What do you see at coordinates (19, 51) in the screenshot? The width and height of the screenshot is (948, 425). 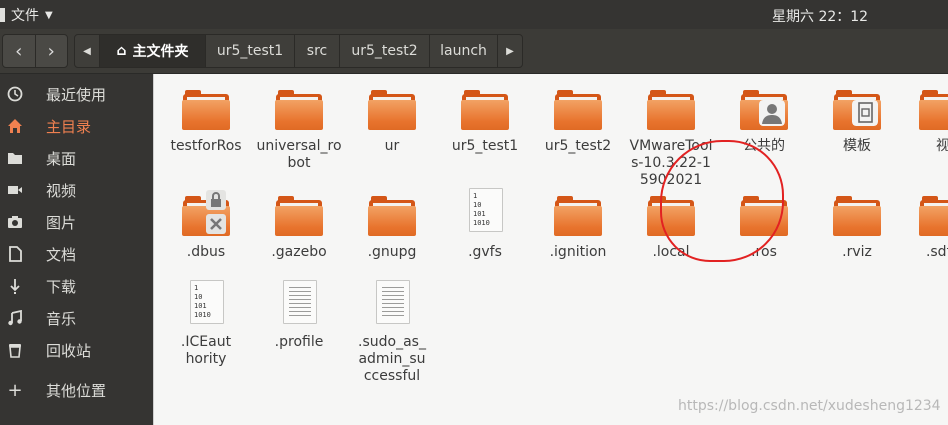 I see `back-button: ‹` at bounding box center [19, 51].